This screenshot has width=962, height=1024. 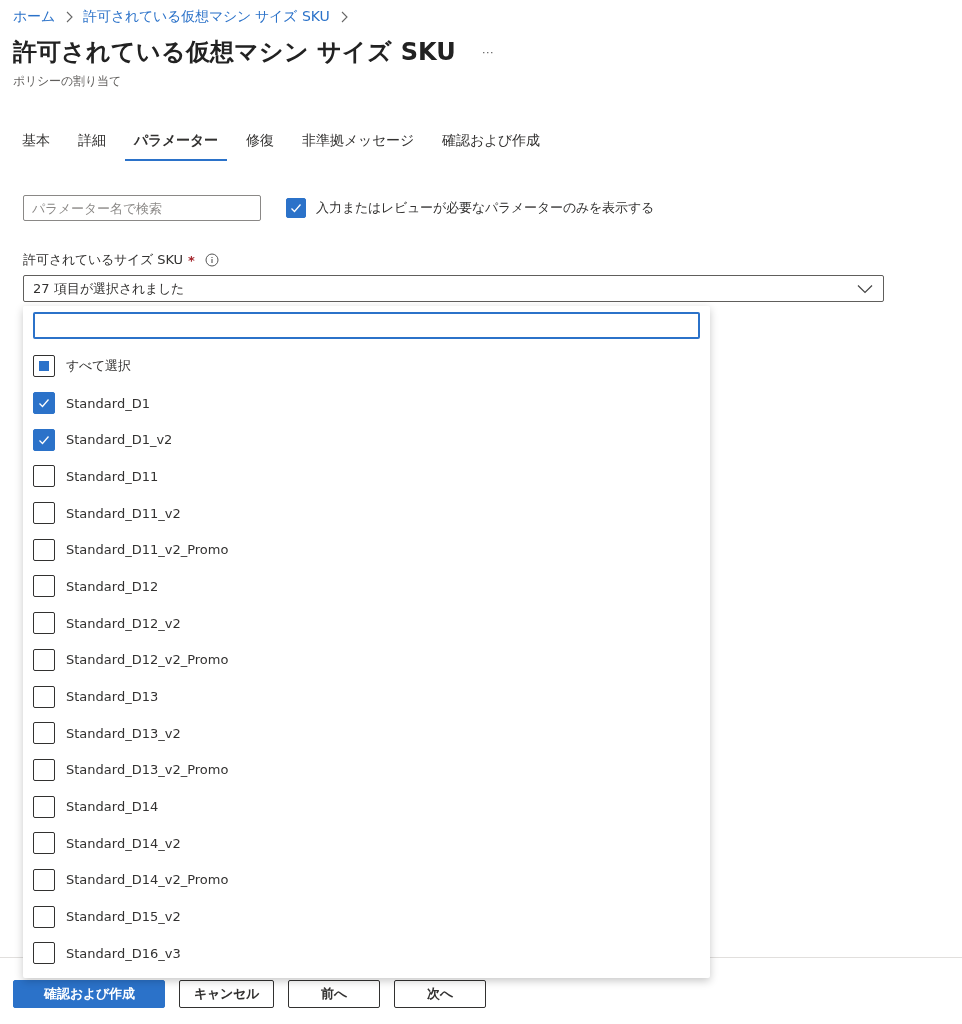 I want to click on footer-button: 確認および作成, so click(x=89, y=994).